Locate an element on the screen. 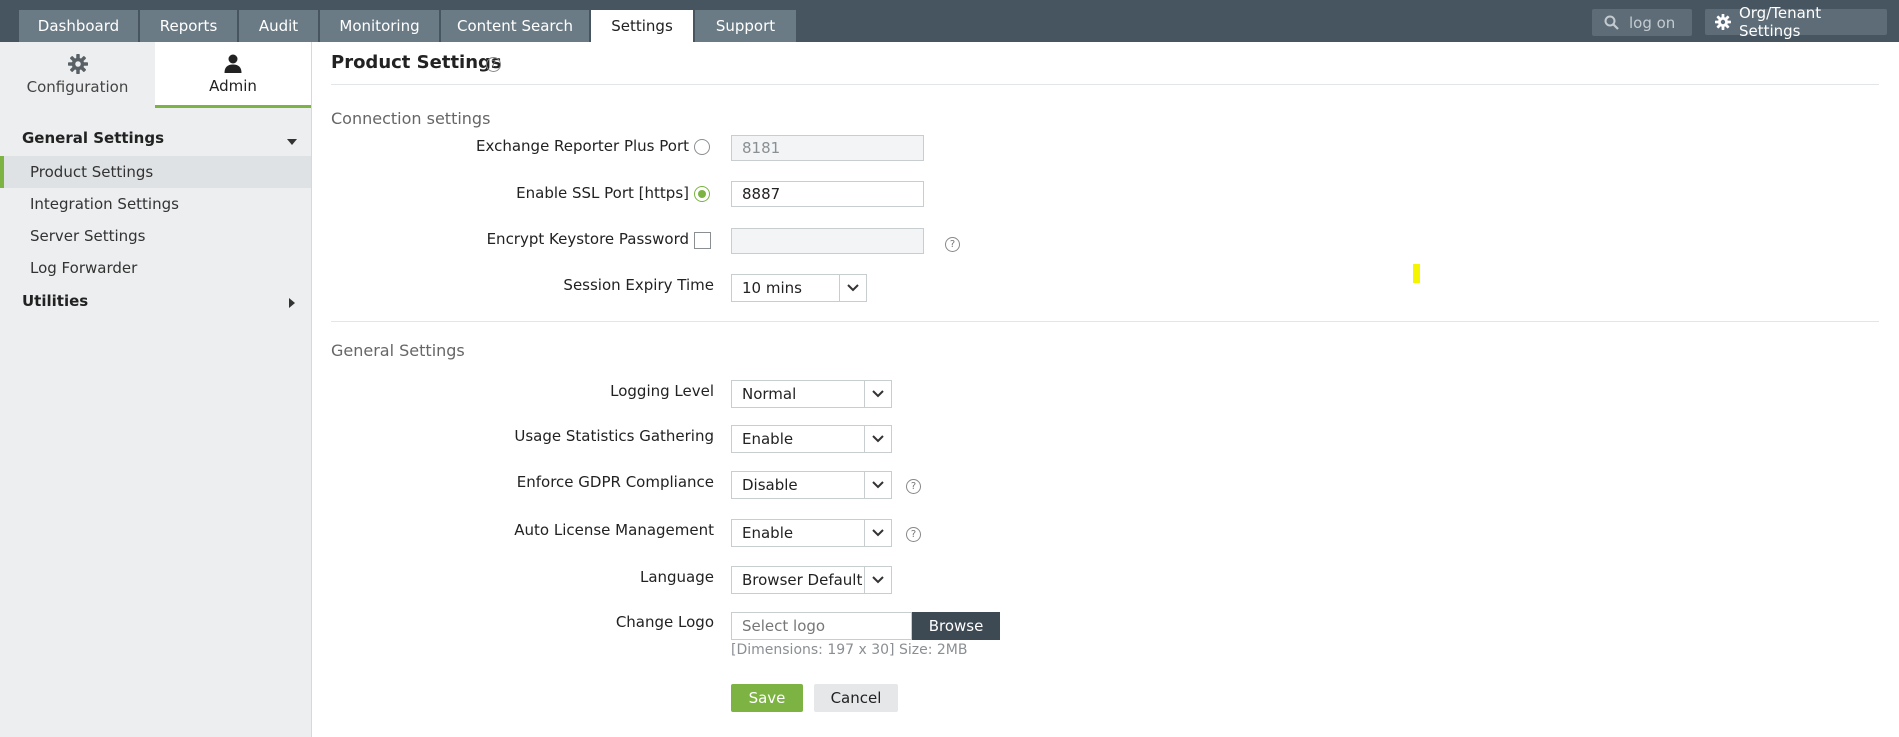 The width and height of the screenshot is (1899, 737). org-tenant-settings-button: Org/Tenant Settings is located at coordinates (1796, 22).